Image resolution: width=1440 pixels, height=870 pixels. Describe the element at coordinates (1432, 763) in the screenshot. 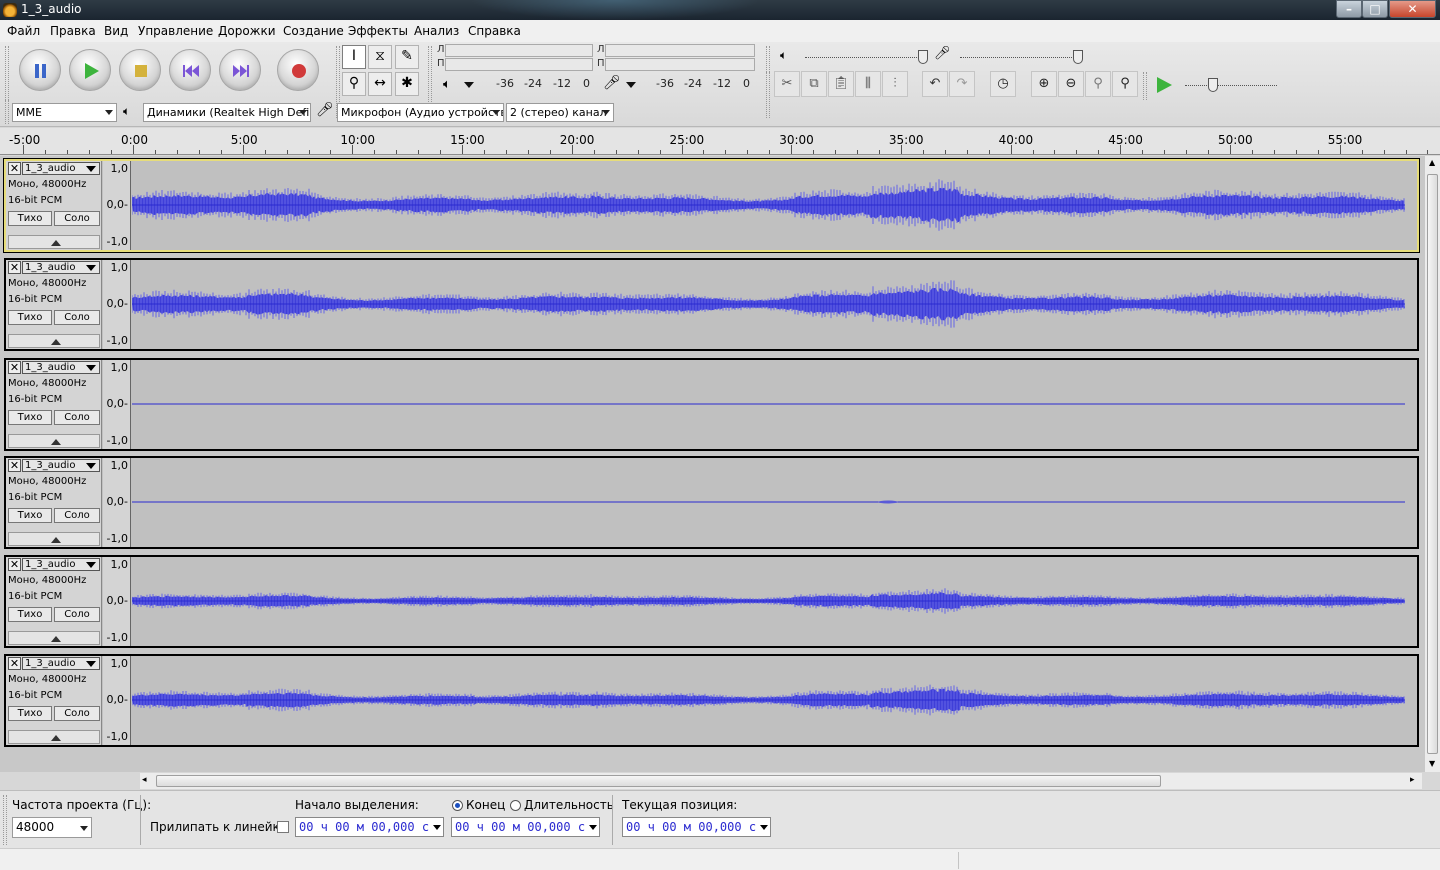

I see `scroll-down-icon: ▼` at that location.